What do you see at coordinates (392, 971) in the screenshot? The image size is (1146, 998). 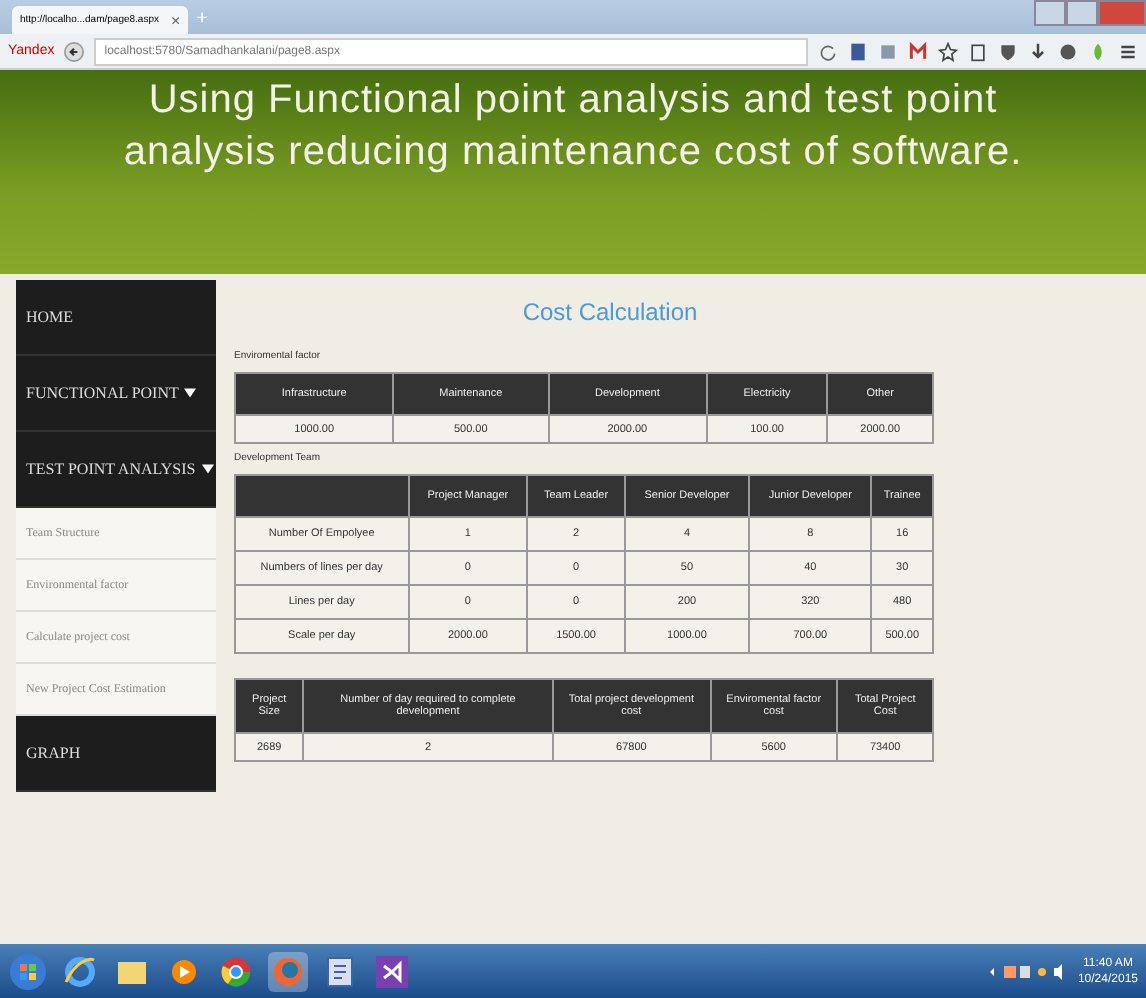 I see `visual-studio-icon` at bounding box center [392, 971].